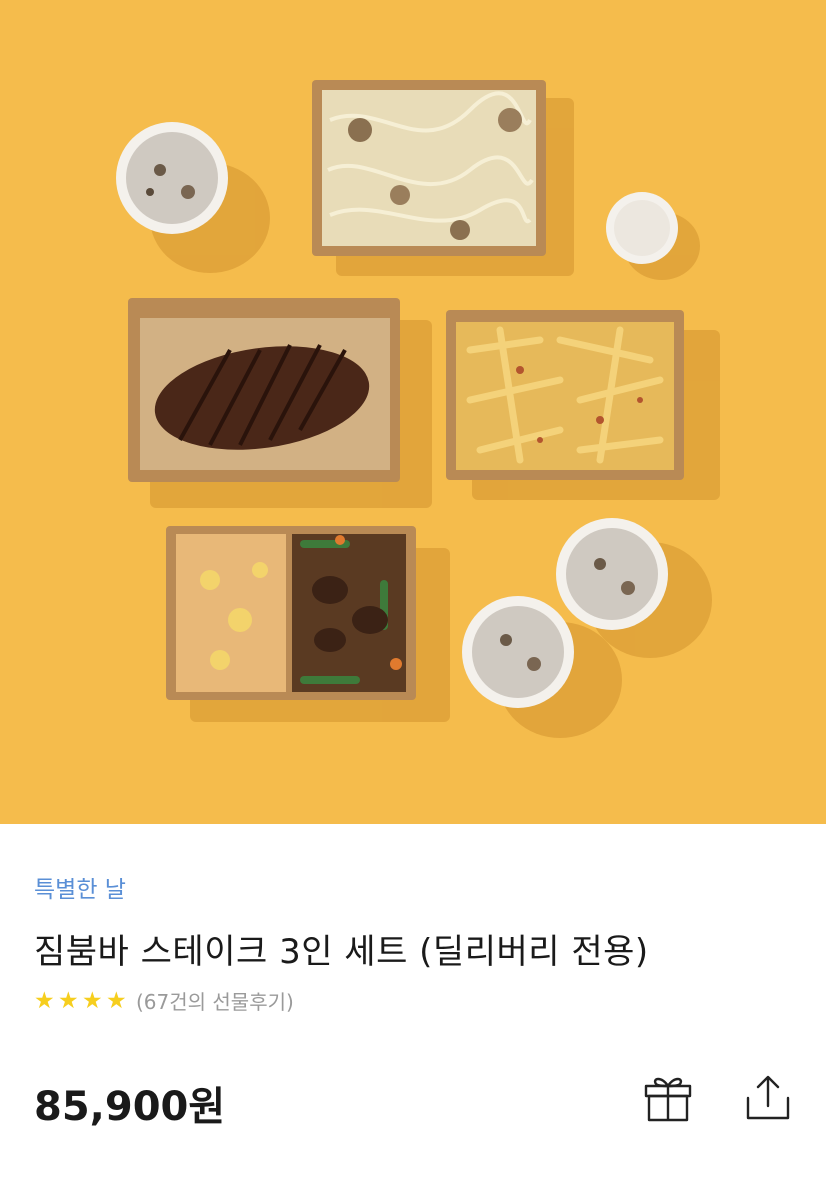 Image resolution: width=826 pixels, height=1200 pixels. I want to click on gift-button, so click(668, 1098).